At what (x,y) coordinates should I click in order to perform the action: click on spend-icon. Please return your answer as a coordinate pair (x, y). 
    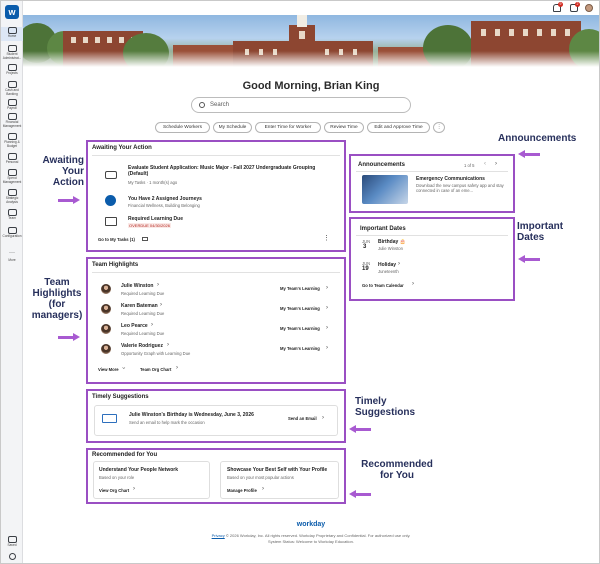
    Looking at the image, I should click on (12, 172).